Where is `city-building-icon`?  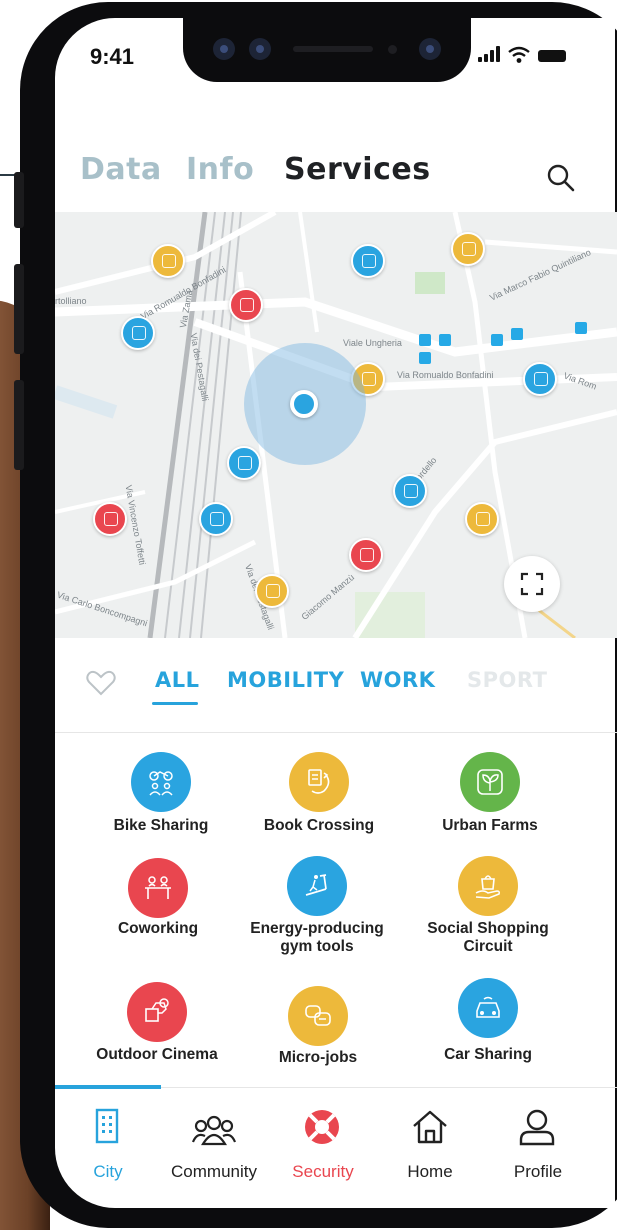
city-building-icon is located at coordinates (107, 1126).